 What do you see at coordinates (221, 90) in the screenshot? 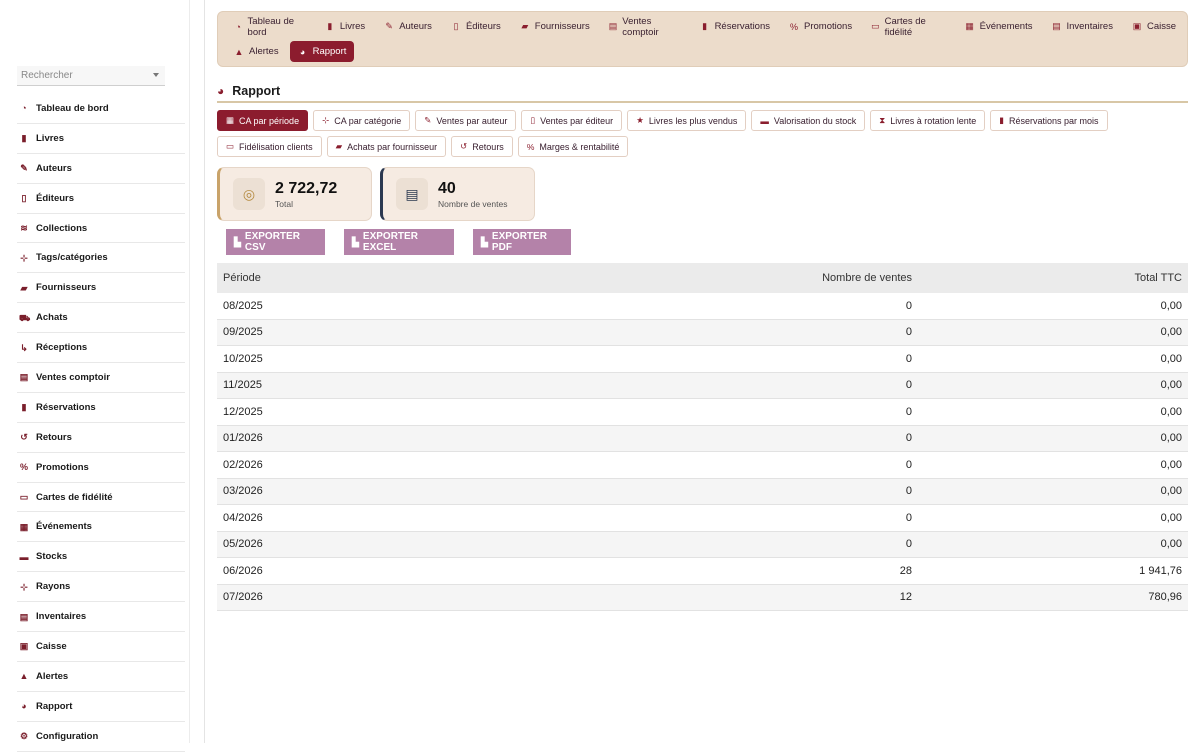
I see `chart-pie-icon: ◕` at bounding box center [221, 90].